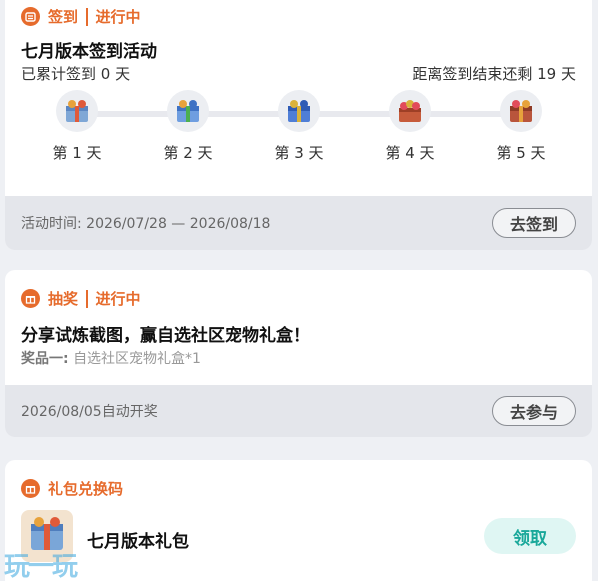  I want to click on signin-period: 活动时间: 2026/07/28 — 2026/08/18, so click(146, 224).